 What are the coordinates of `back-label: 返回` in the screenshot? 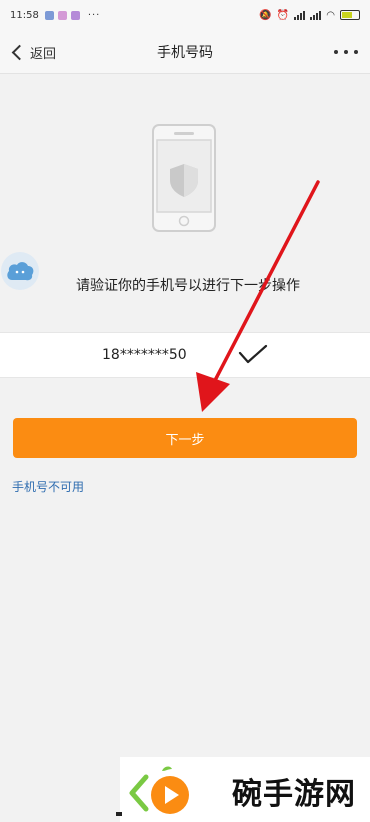 It's located at (43, 54).